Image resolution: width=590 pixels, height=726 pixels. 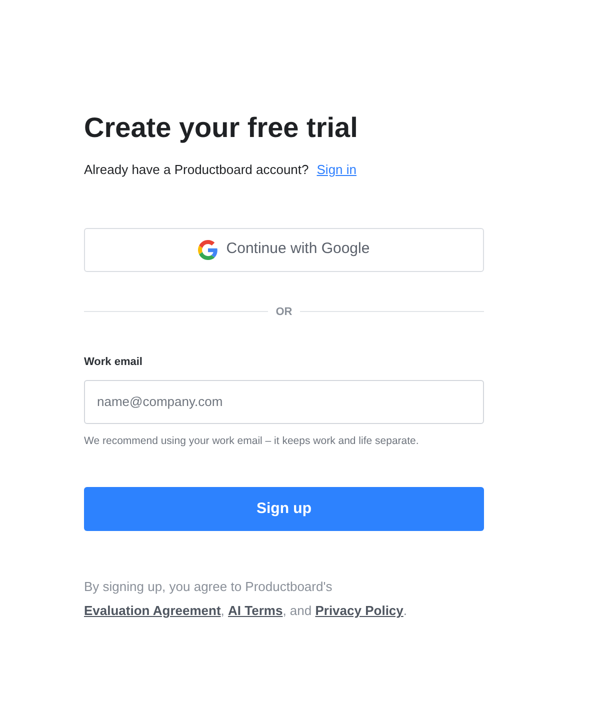 I want to click on field-hint: We recommend using your work email – it keeps work and life separate., so click(x=252, y=441).